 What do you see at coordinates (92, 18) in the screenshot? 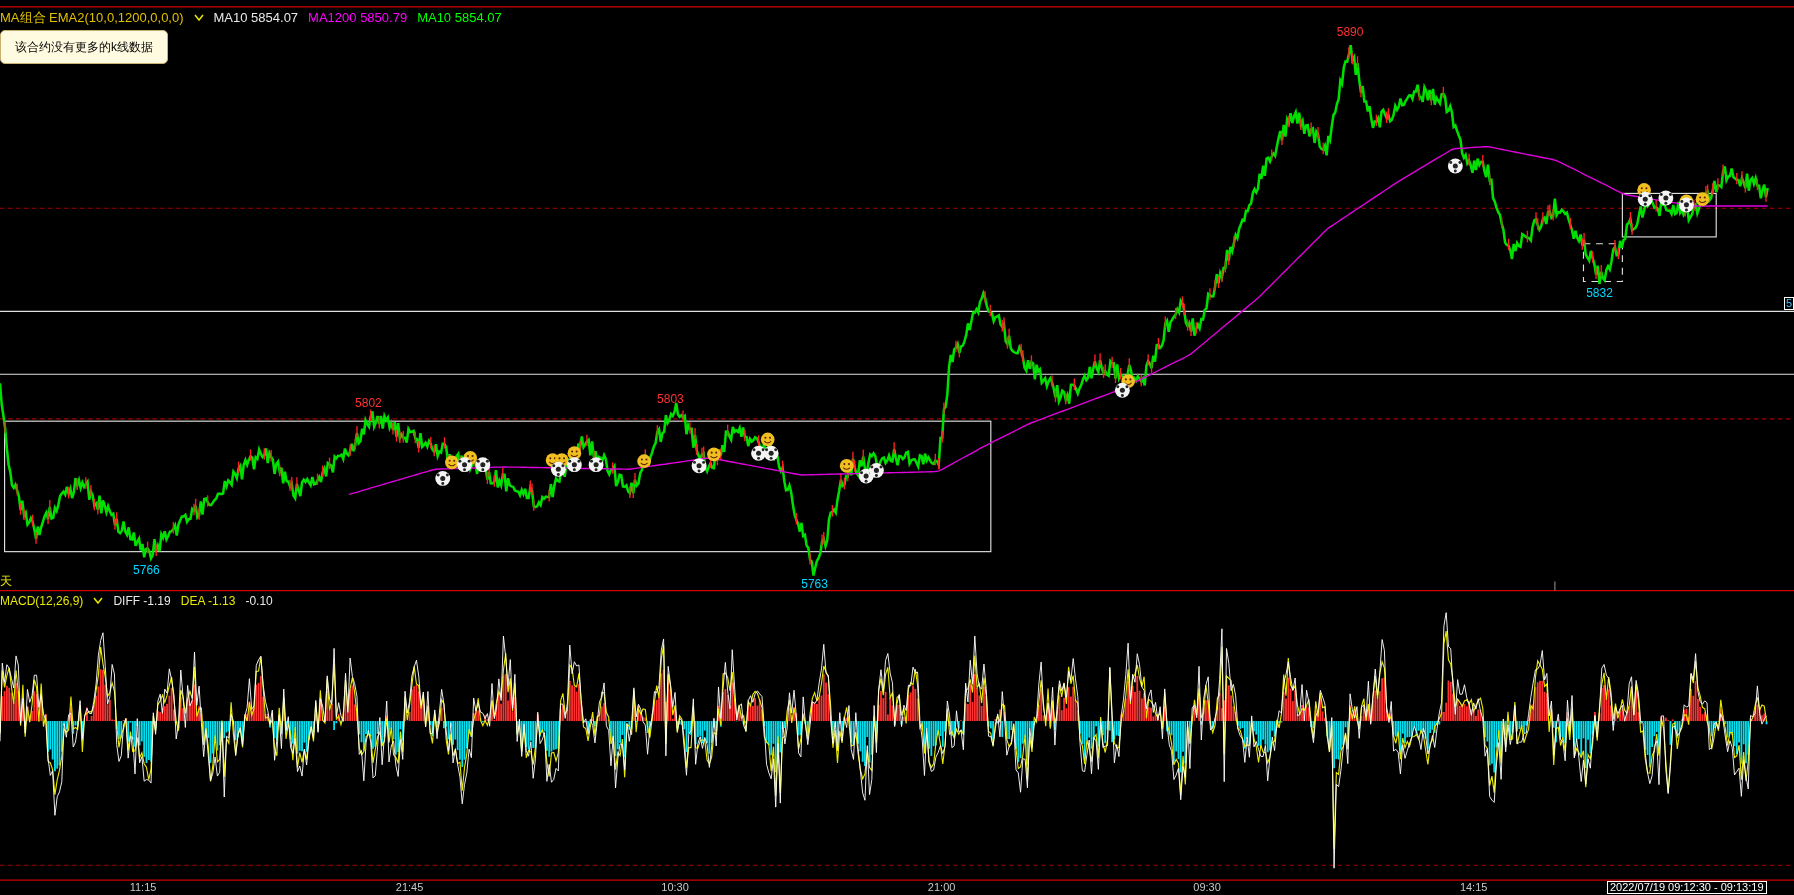
I see `study-label: MA组合 EMA2(10,0,1200,0,0,0)` at bounding box center [92, 18].